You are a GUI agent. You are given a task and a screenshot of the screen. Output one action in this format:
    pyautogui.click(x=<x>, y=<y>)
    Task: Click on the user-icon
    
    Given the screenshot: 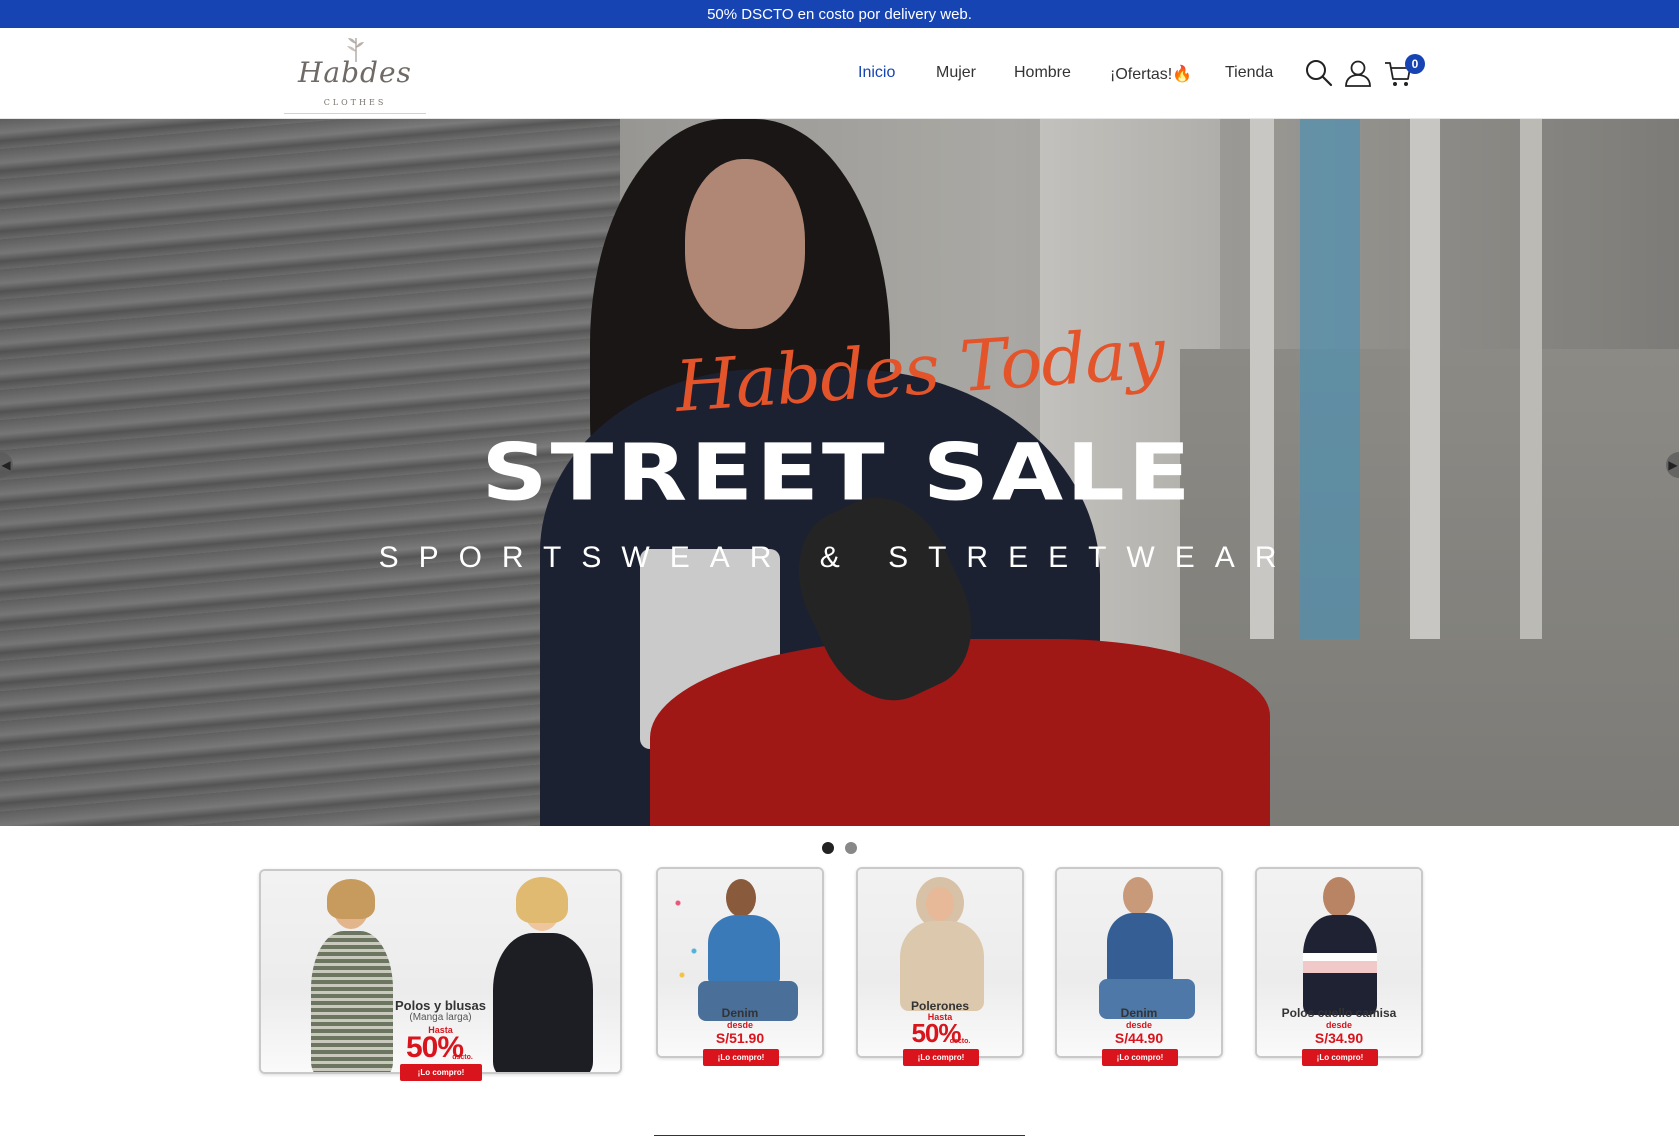 What is the action you would take?
    pyautogui.click(x=1358, y=73)
    